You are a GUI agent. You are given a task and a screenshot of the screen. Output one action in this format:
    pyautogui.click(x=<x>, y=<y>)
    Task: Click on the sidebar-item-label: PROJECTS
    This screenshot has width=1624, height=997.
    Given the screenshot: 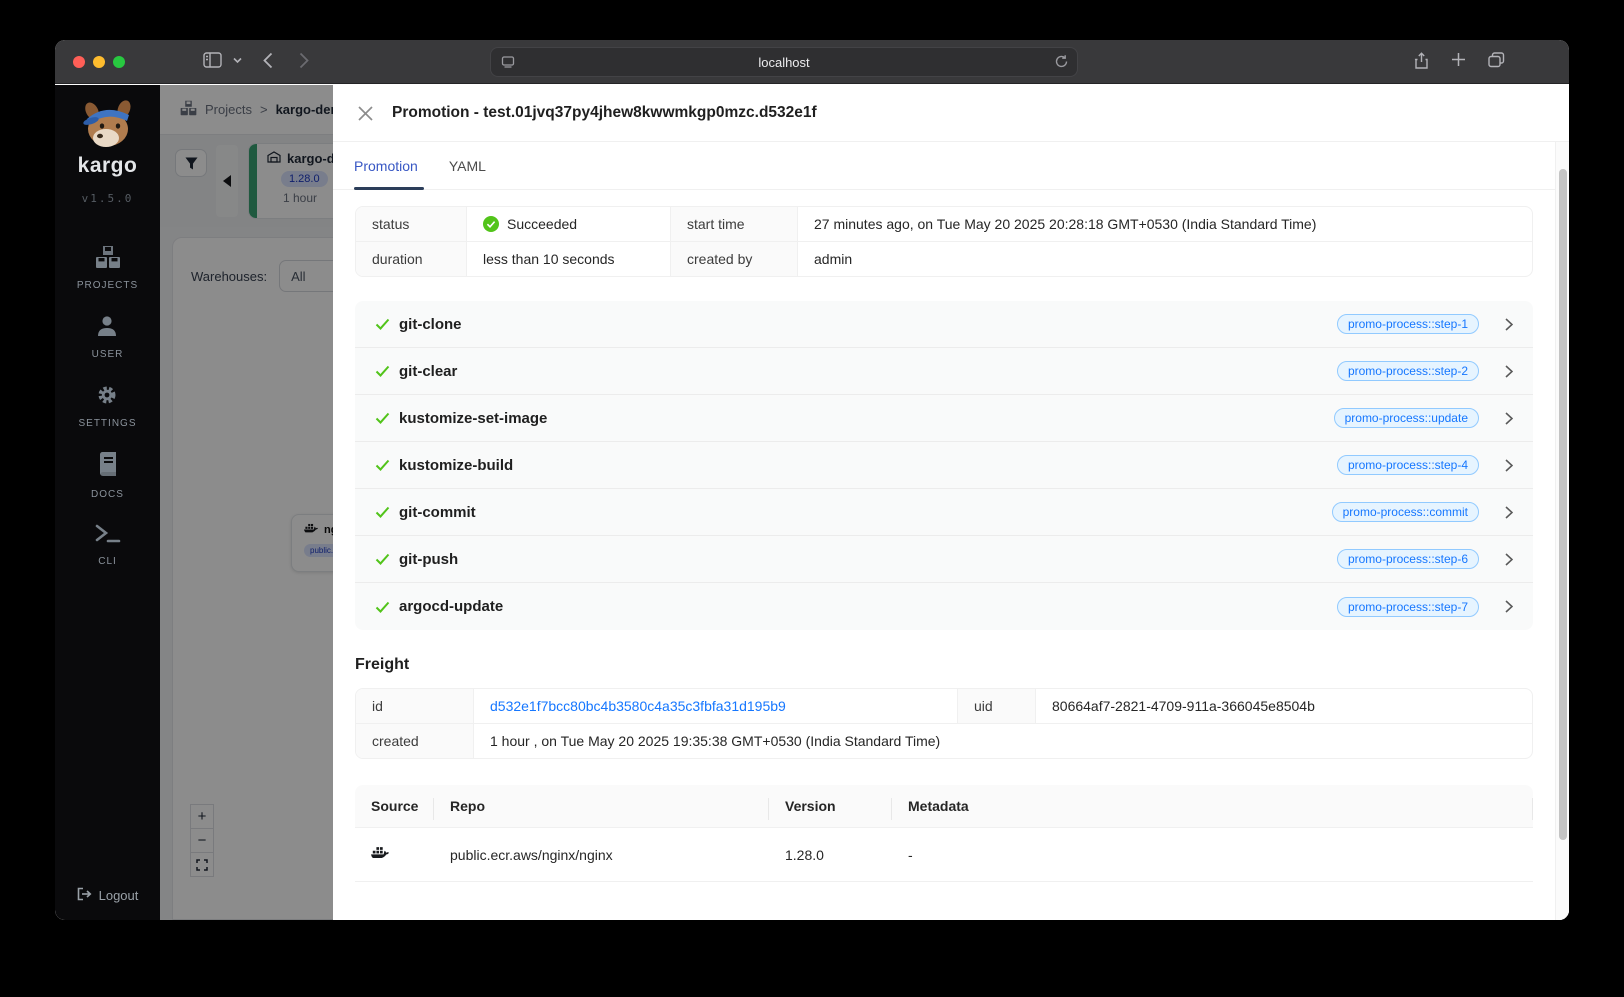 What is the action you would take?
    pyautogui.click(x=107, y=285)
    